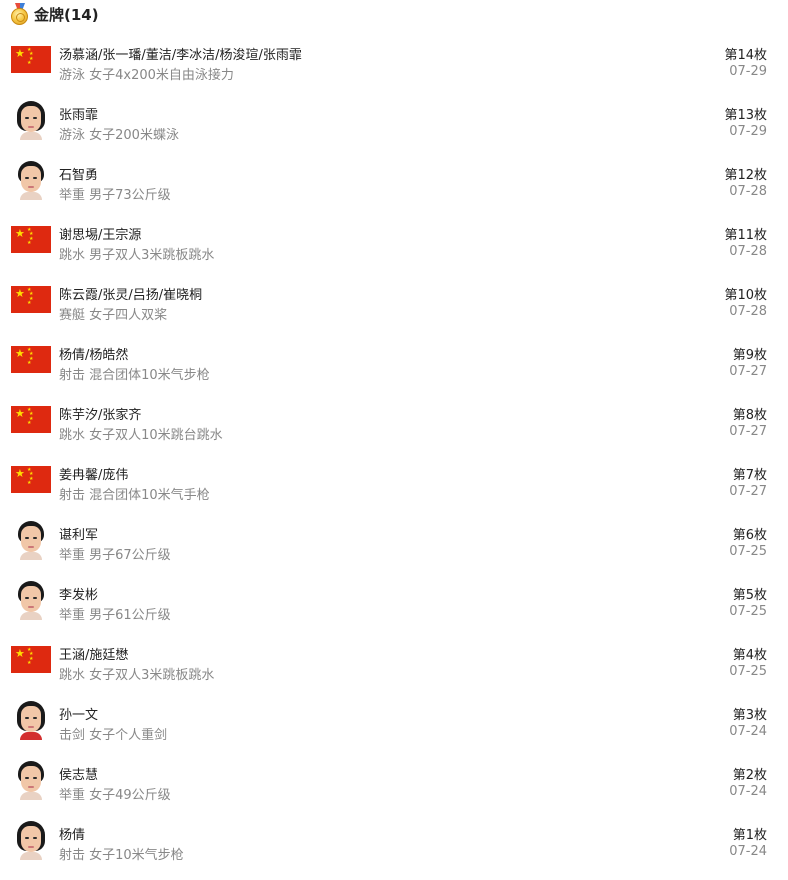 The width and height of the screenshot is (788, 880). Describe the element at coordinates (749, 835) in the screenshot. I see `medal-number: 第1枚` at that location.